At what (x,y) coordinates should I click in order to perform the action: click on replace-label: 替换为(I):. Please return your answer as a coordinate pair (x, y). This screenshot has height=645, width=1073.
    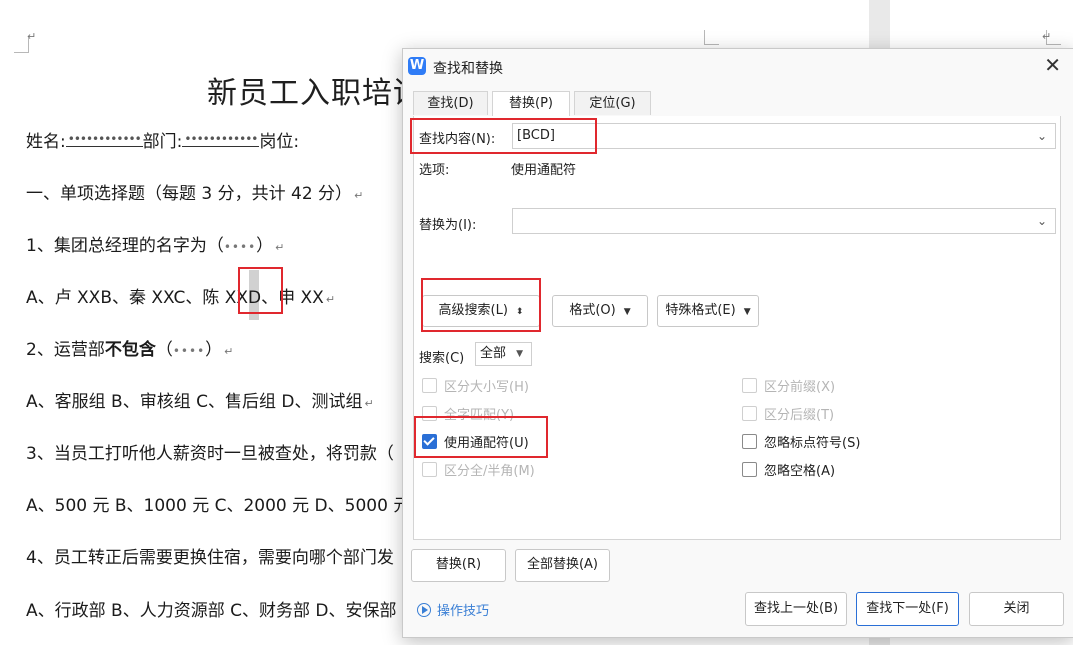
    Looking at the image, I should click on (448, 225).